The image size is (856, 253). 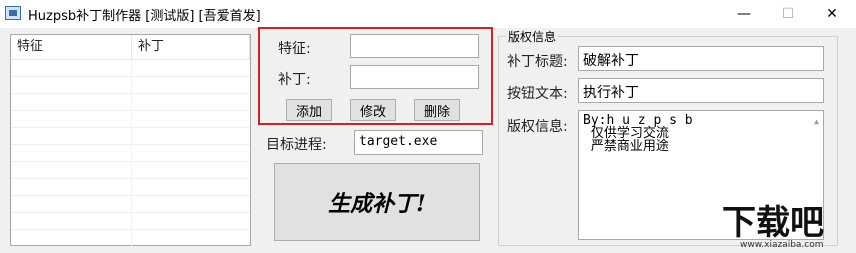 I want to click on column-gridline, so click(x=131, y=153).